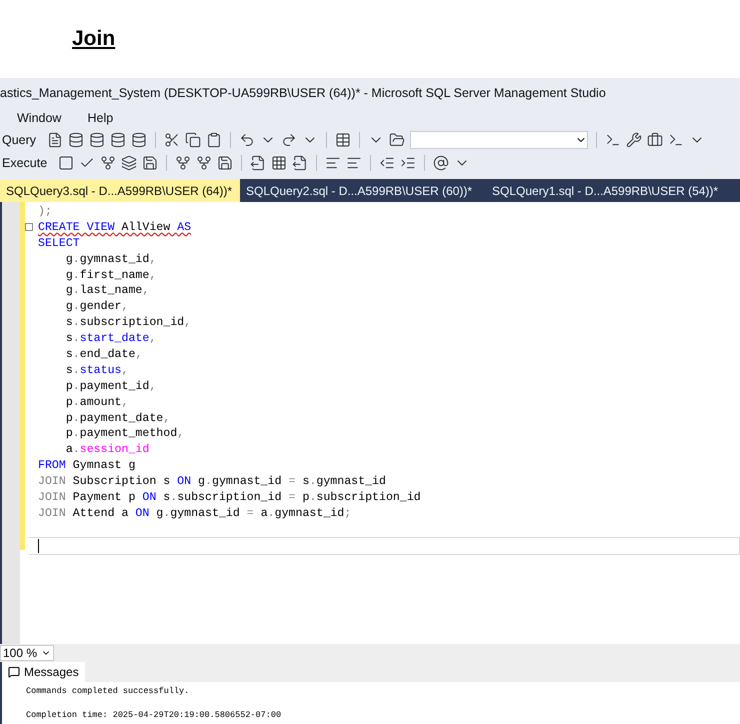  I want to click on grid-icon, so click(279, 162).